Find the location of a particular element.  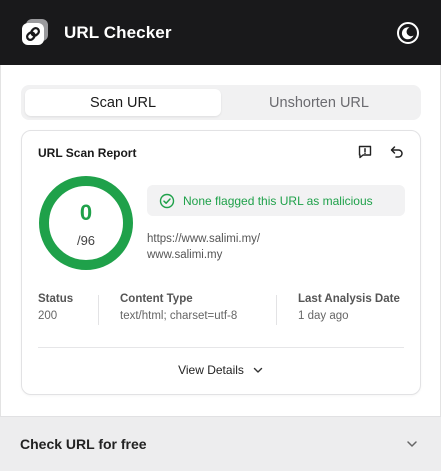

status-message: None flagged this URL as malicious is located at coordinates (278, 200).